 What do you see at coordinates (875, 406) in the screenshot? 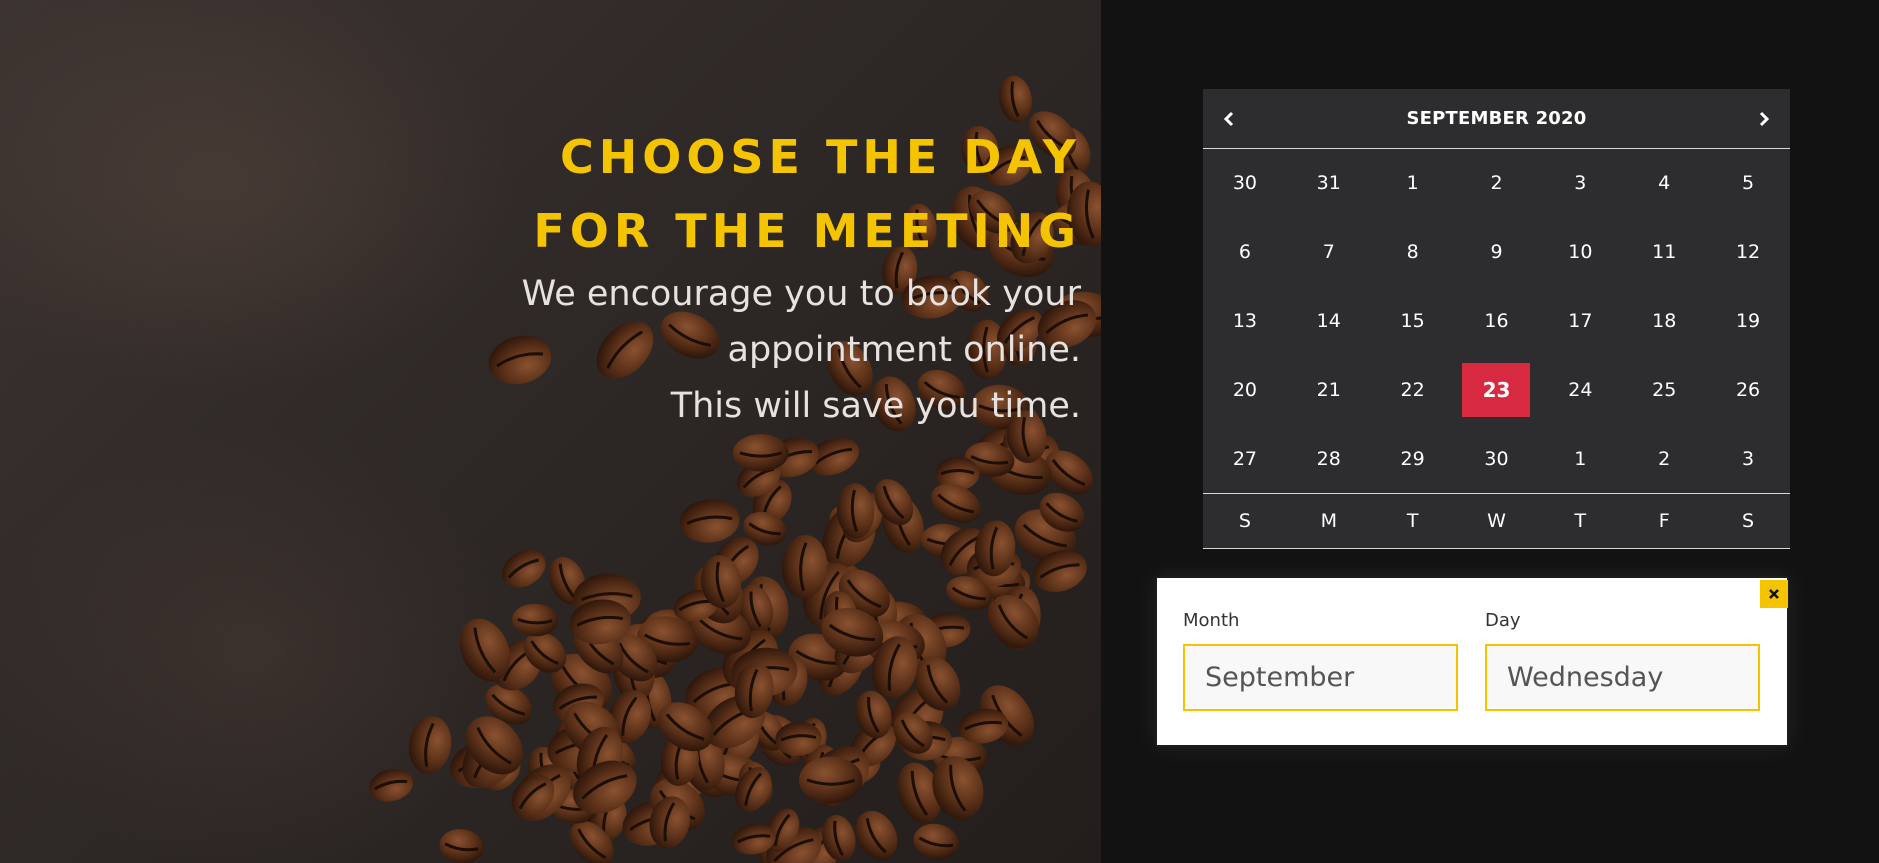
I see `hero-subtitle-line: This will save you time.` at bounding box center [875, 406].